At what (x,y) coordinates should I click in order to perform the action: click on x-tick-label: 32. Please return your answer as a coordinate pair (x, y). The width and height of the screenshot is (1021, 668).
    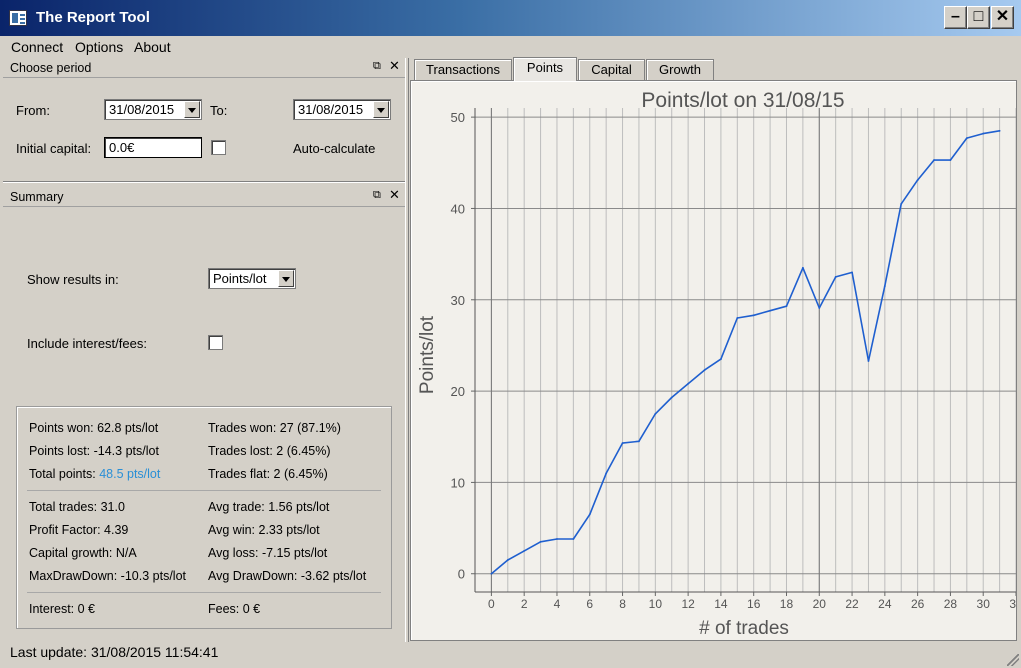
    Looking at the image, I should click on (1012, 604).